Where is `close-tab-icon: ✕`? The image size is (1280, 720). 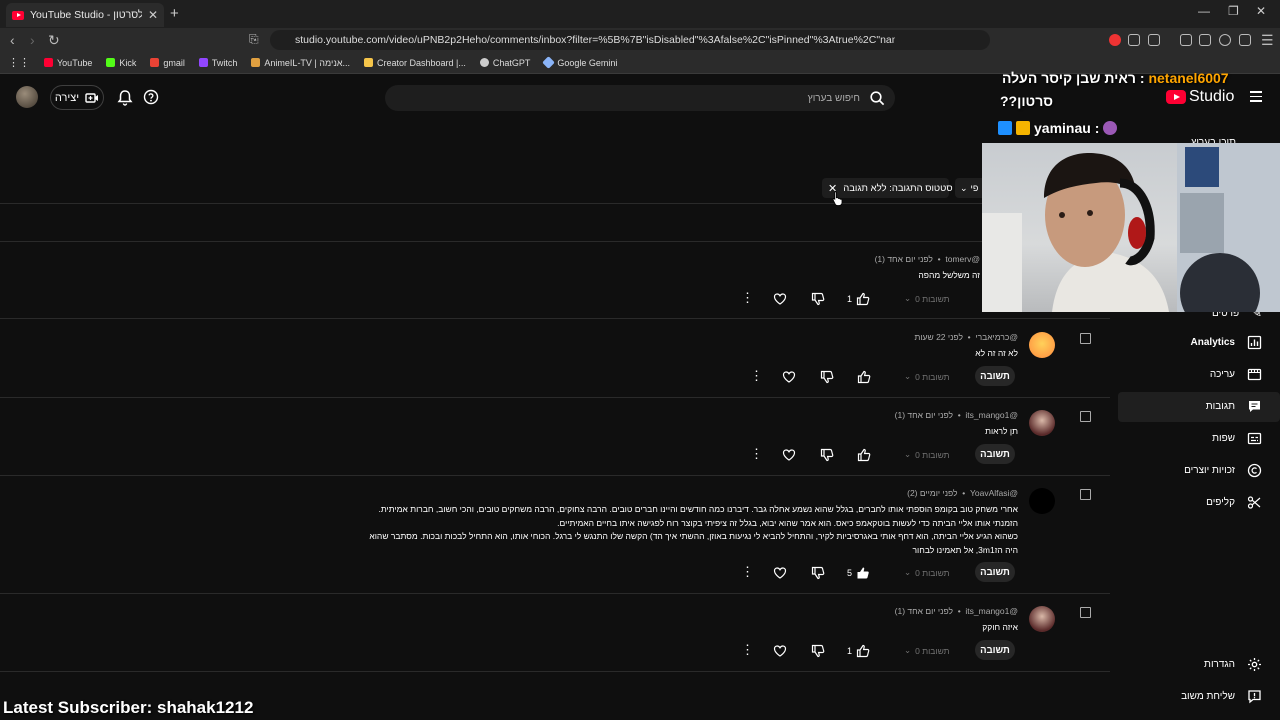 close-tab-icon: ✕ is located at coordinates (153, 15).